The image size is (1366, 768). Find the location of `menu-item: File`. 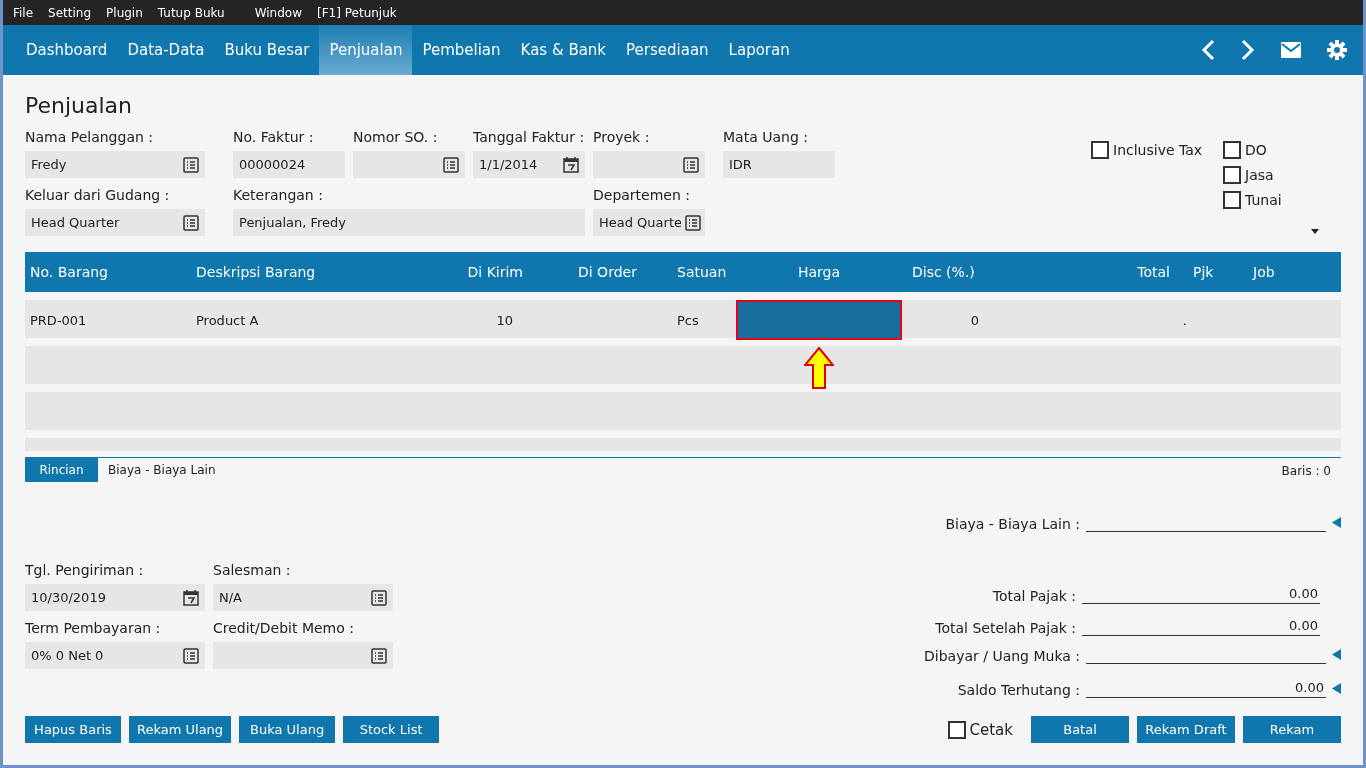

menu-item: File is located at coordinates (23, 12).